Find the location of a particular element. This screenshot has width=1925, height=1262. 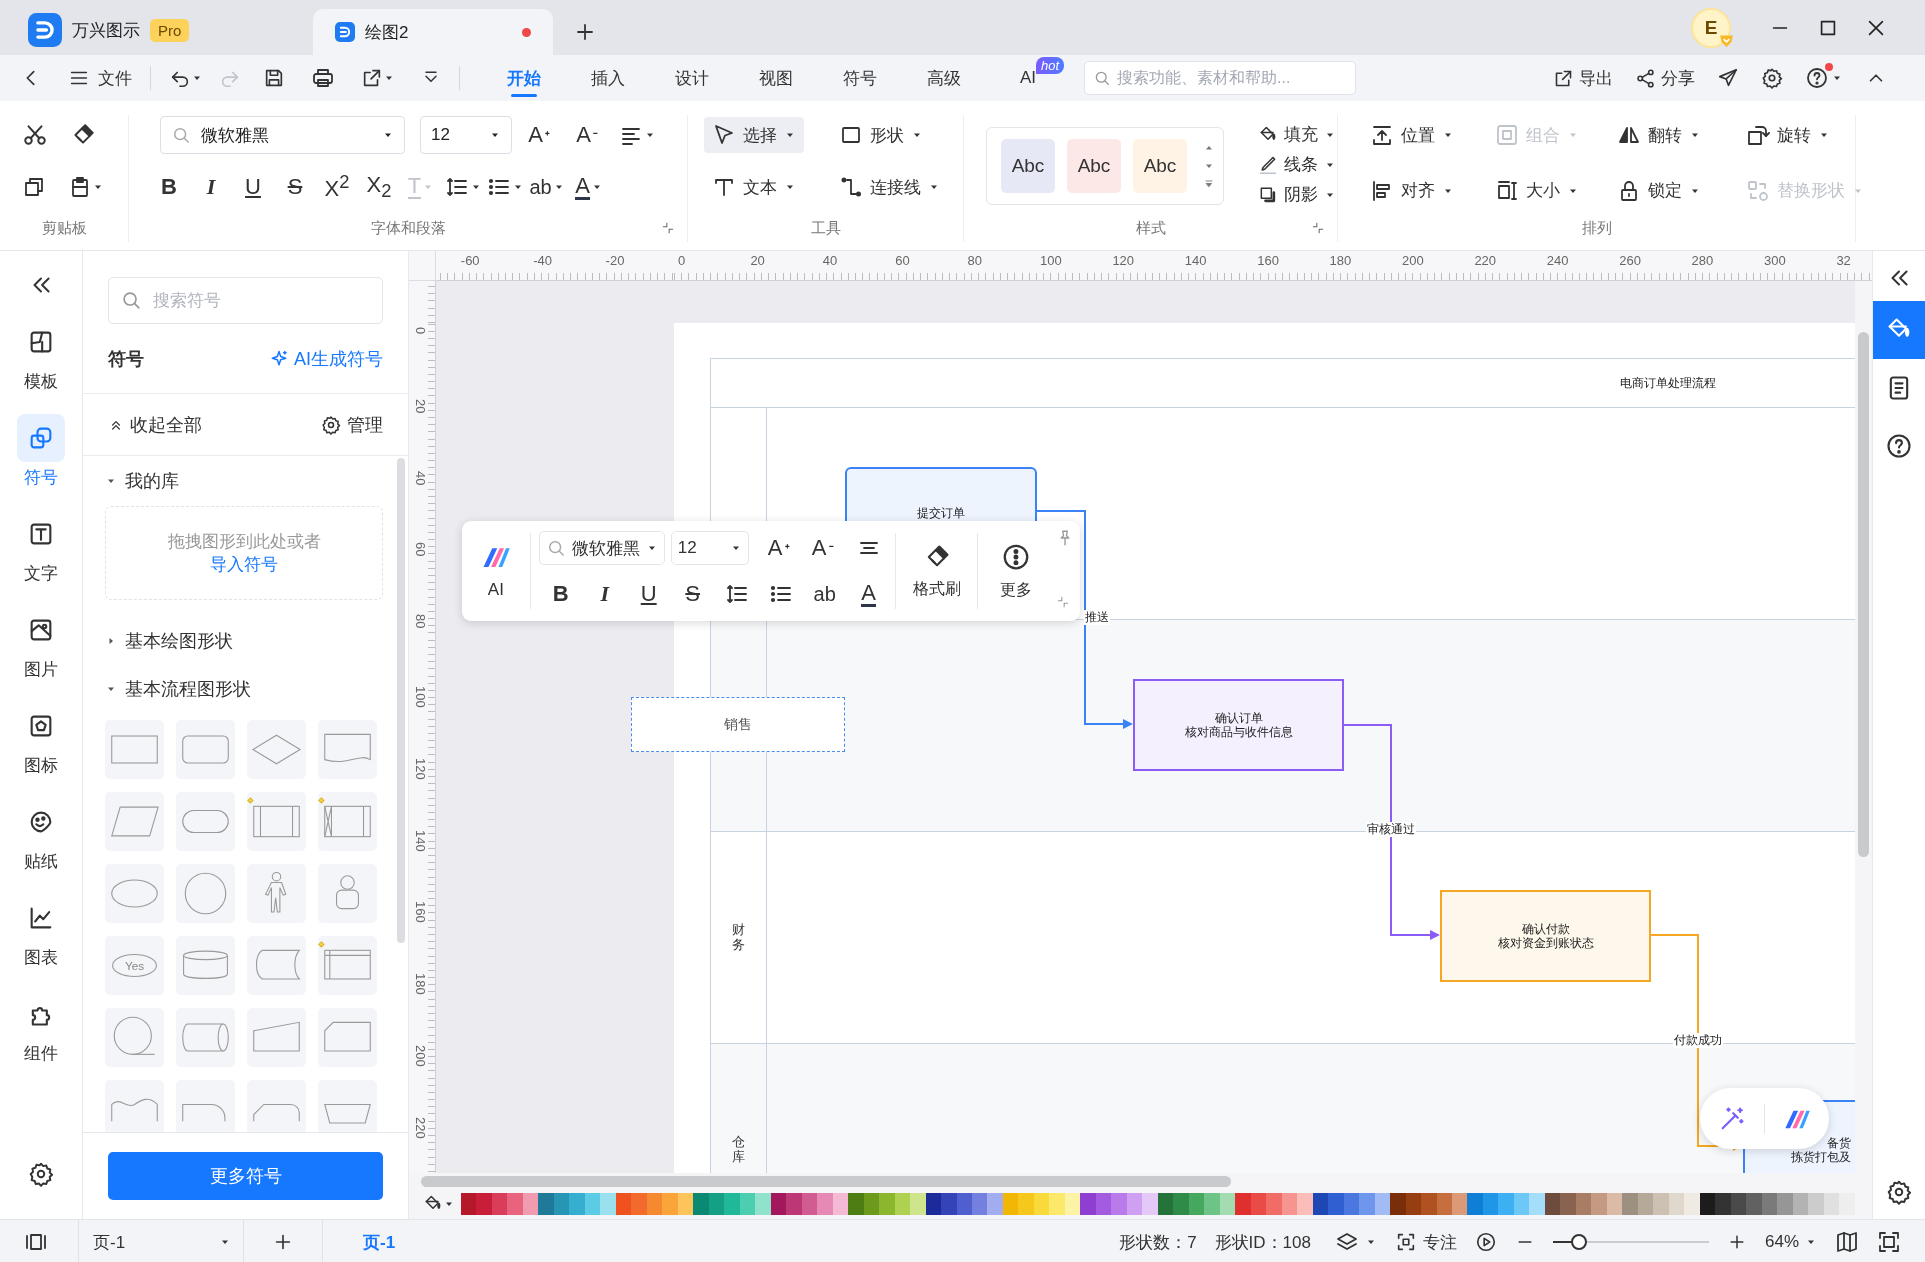

toolbar-button: 导出 is located at coordinates (1583, 78).